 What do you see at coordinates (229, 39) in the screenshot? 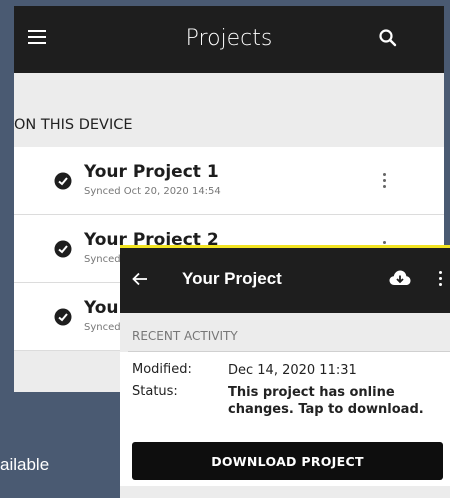
I see `app-bar: Projects` at bounding box center [229, 39].